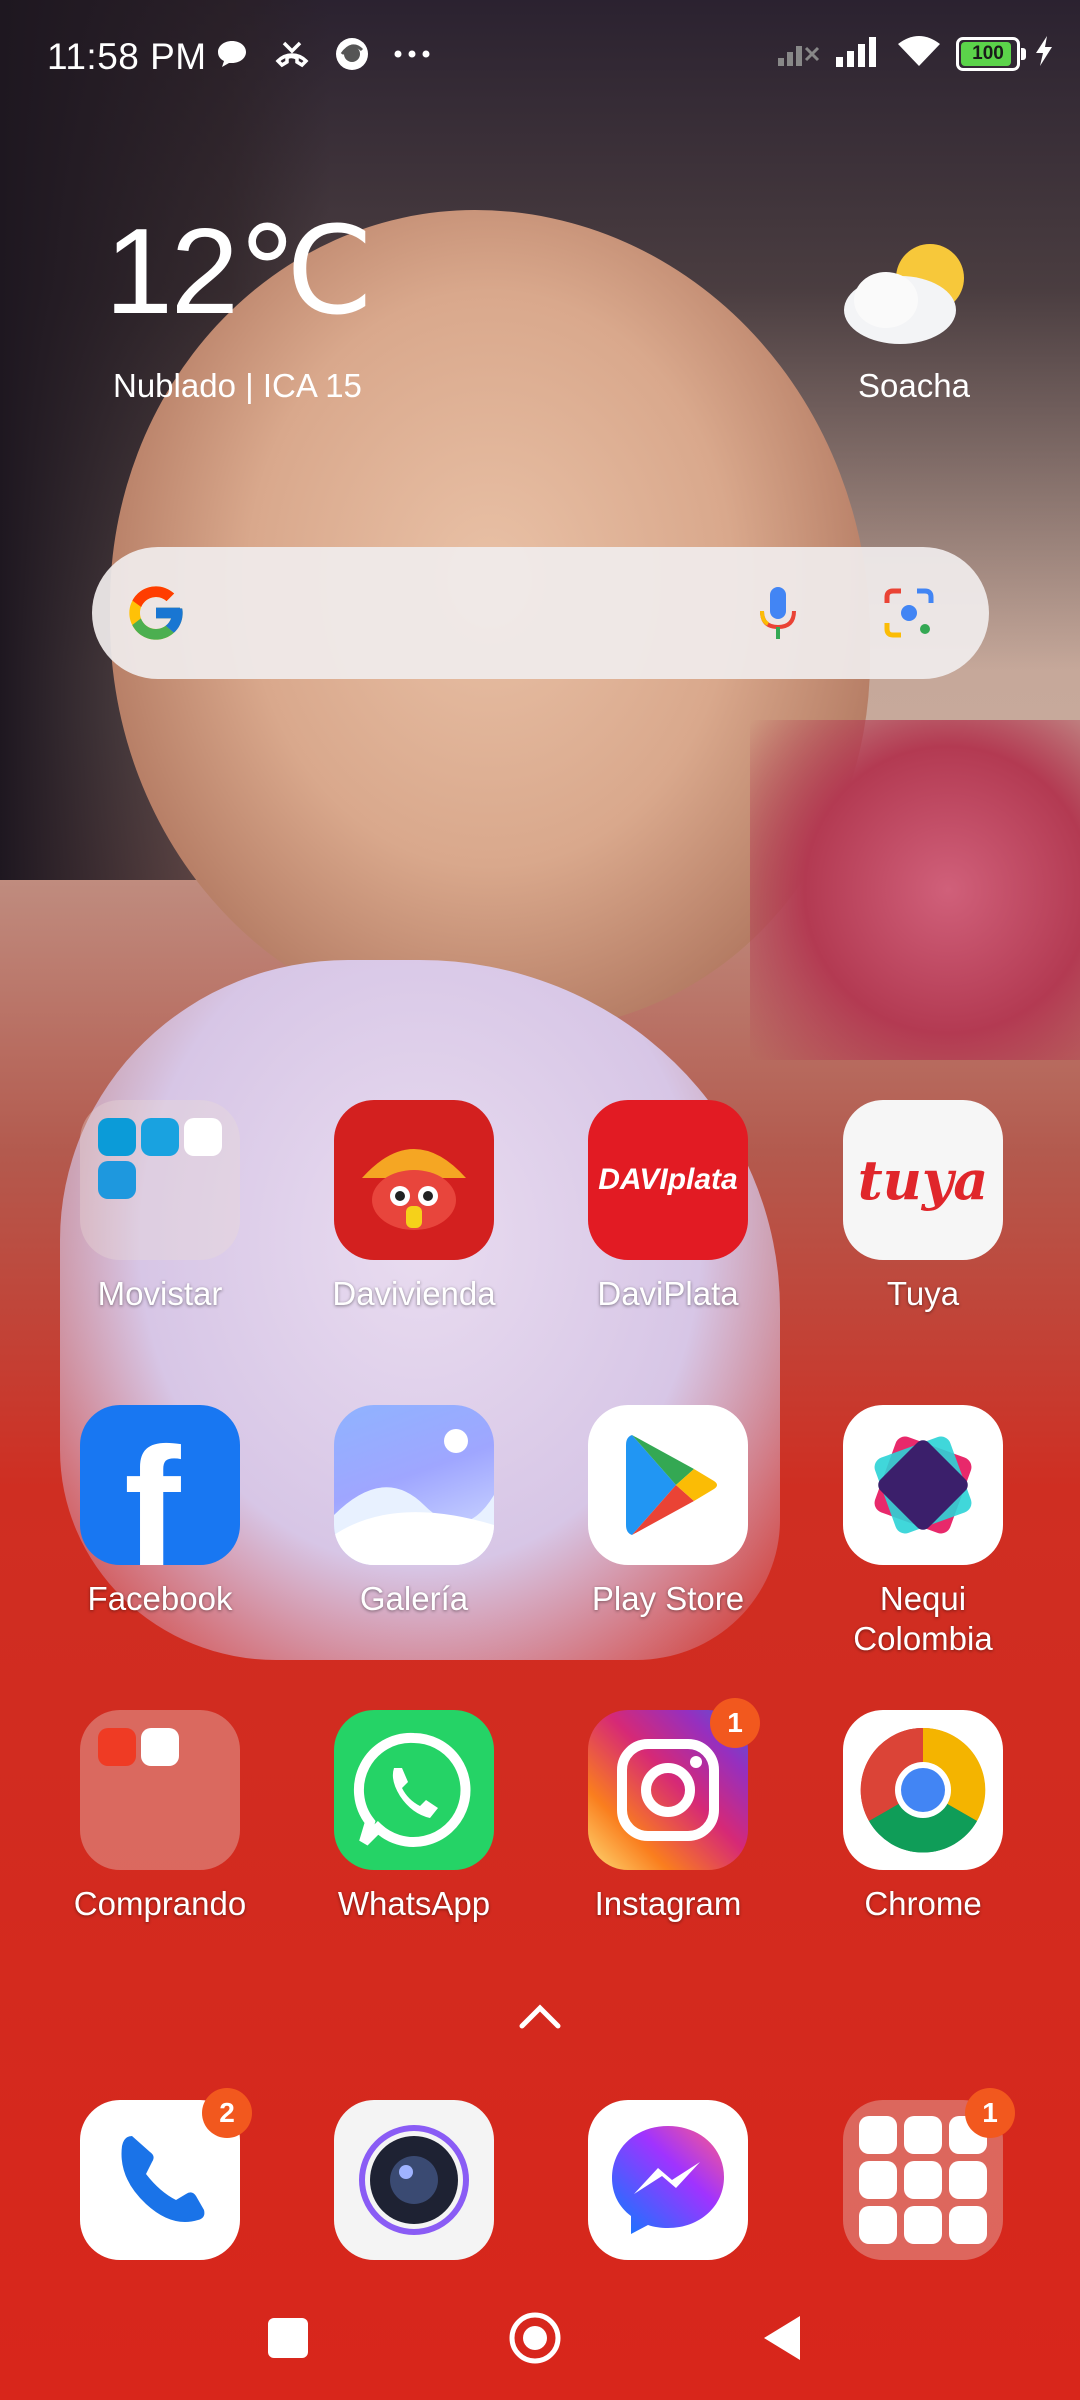  I want to click on app-chrome: Chrome, so click(923, 1817).